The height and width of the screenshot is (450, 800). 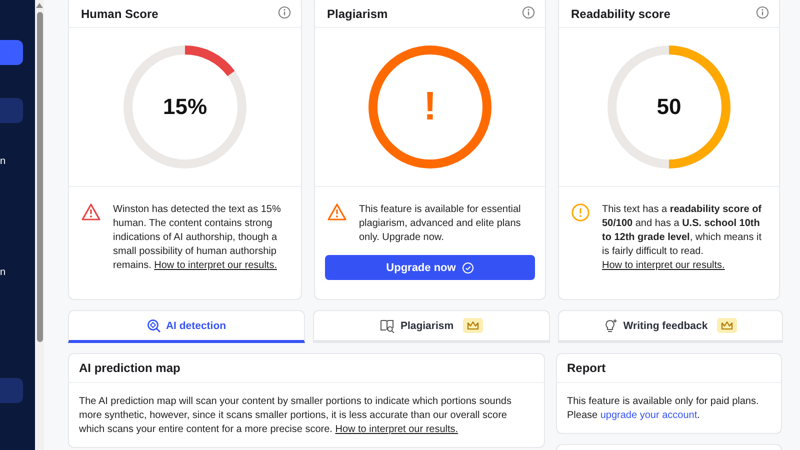 What do you see at coordinates (430, 267) in the screenshot?
I see `upgrade-button: Upgrade now` at bounding box center [430, 267].